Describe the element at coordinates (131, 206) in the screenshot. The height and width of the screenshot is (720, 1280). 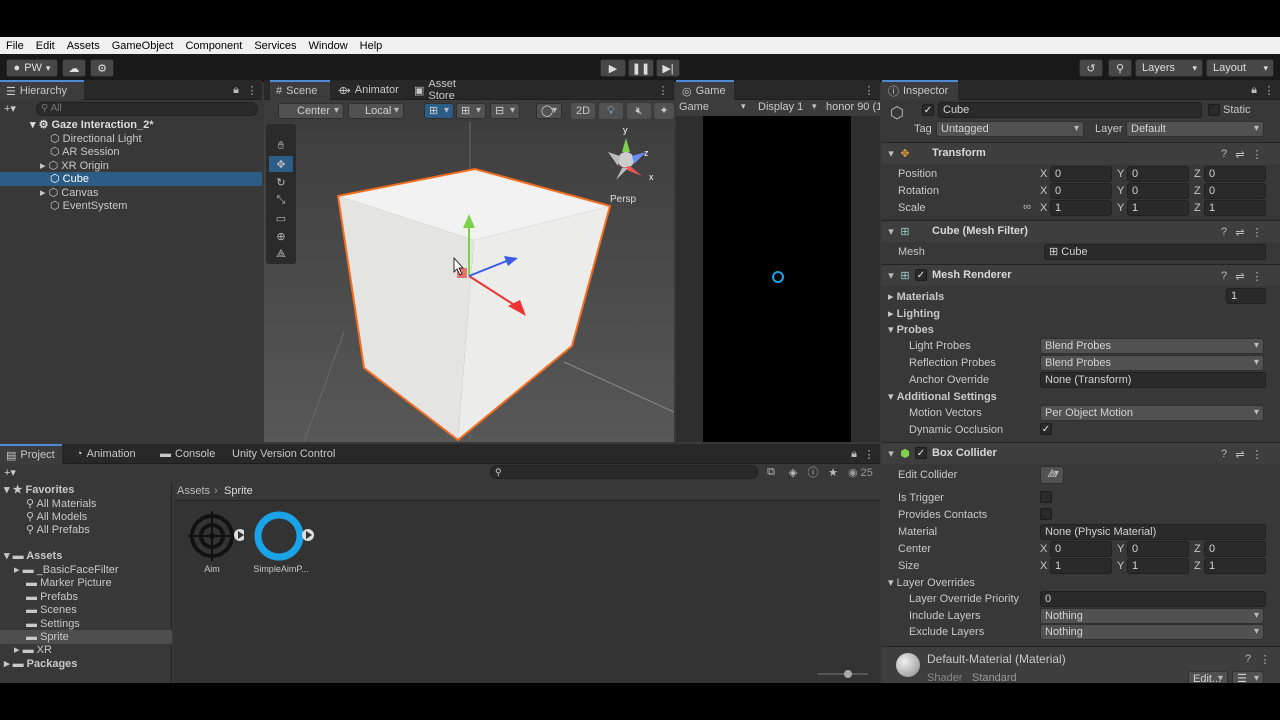
I see `hierarchy-item-eventsystem: ⬡ EventSystem` at that location.